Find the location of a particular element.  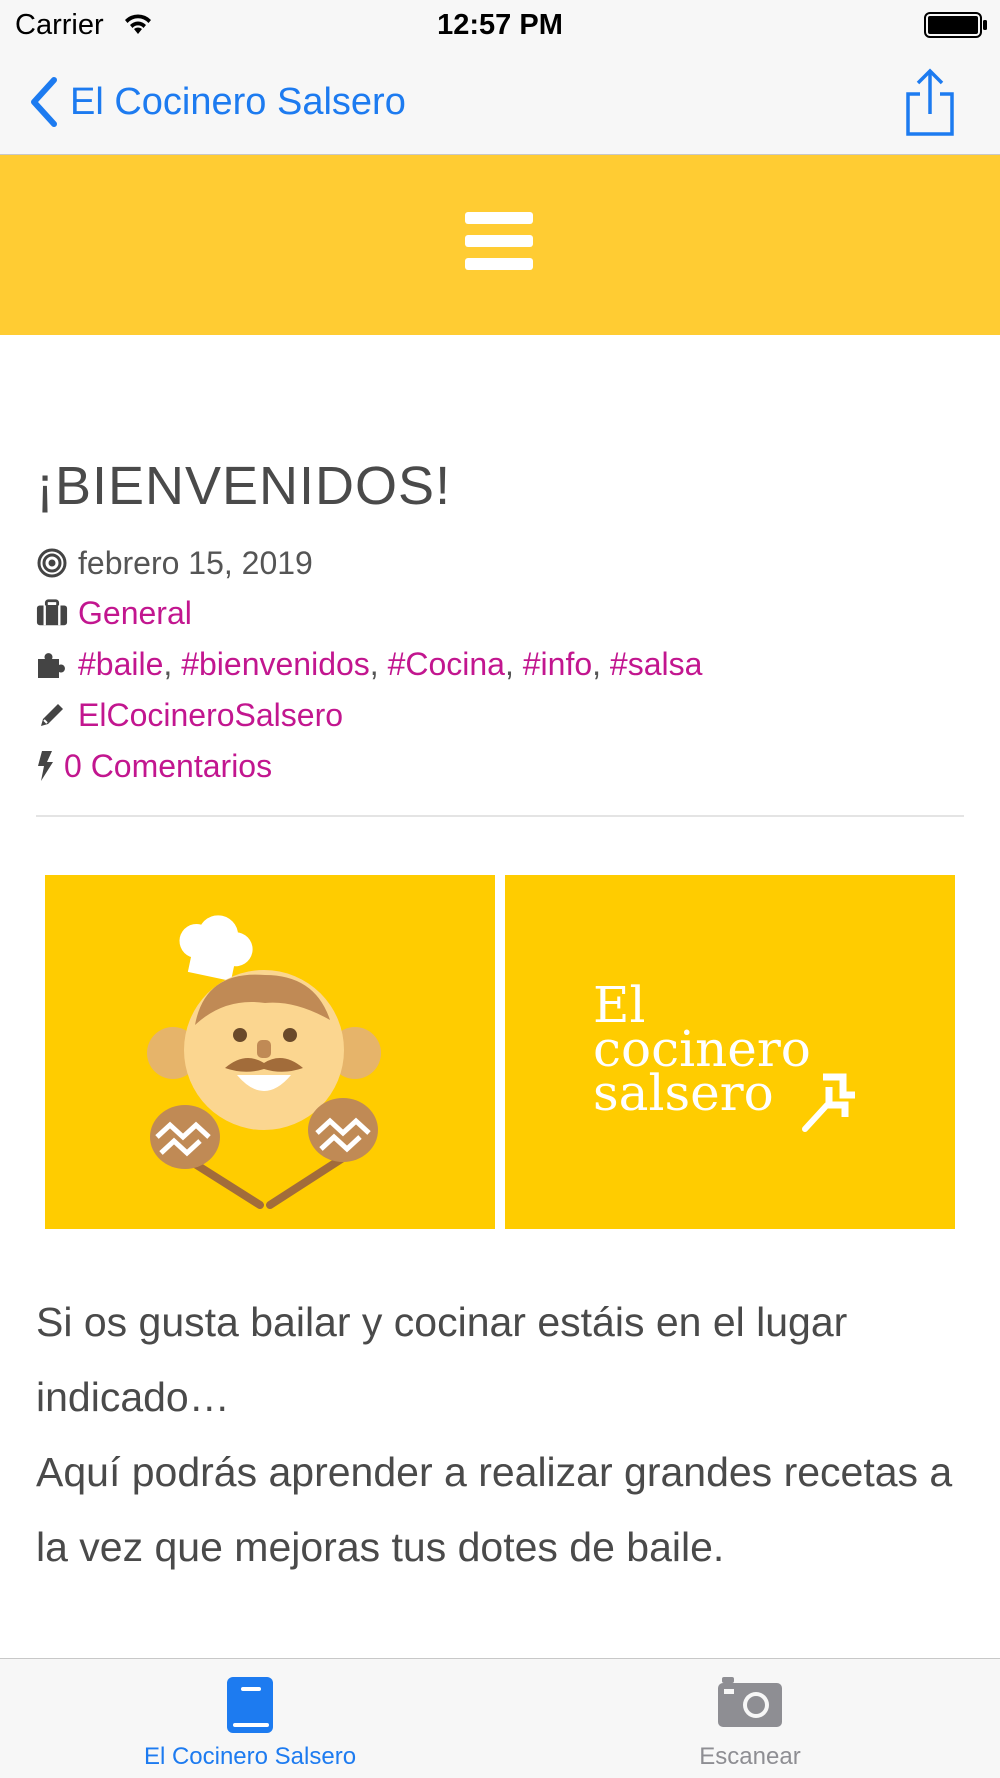

clock: 12:57 PM is located at coordinates (500, 25).